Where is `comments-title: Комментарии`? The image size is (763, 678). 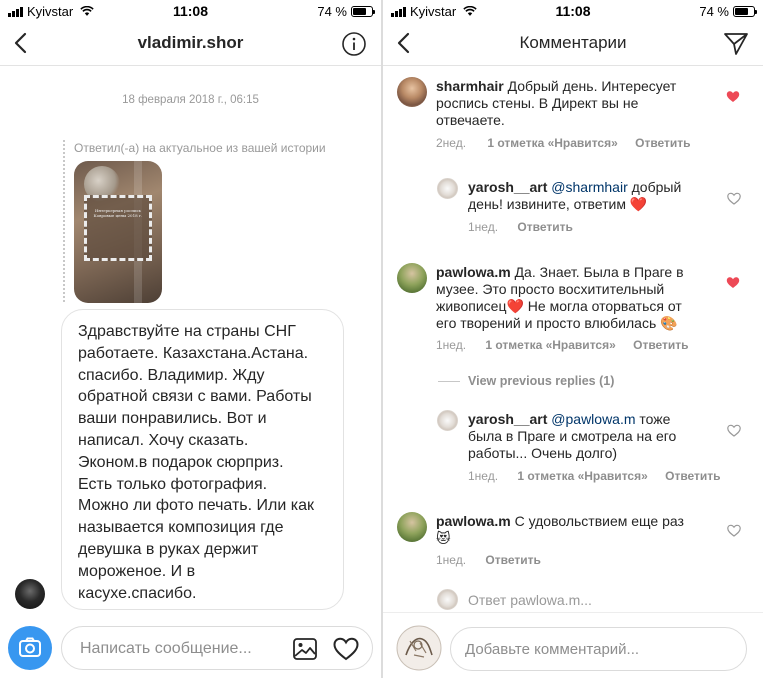
comments-title: Комментарии is located at coordinates (573, 42).